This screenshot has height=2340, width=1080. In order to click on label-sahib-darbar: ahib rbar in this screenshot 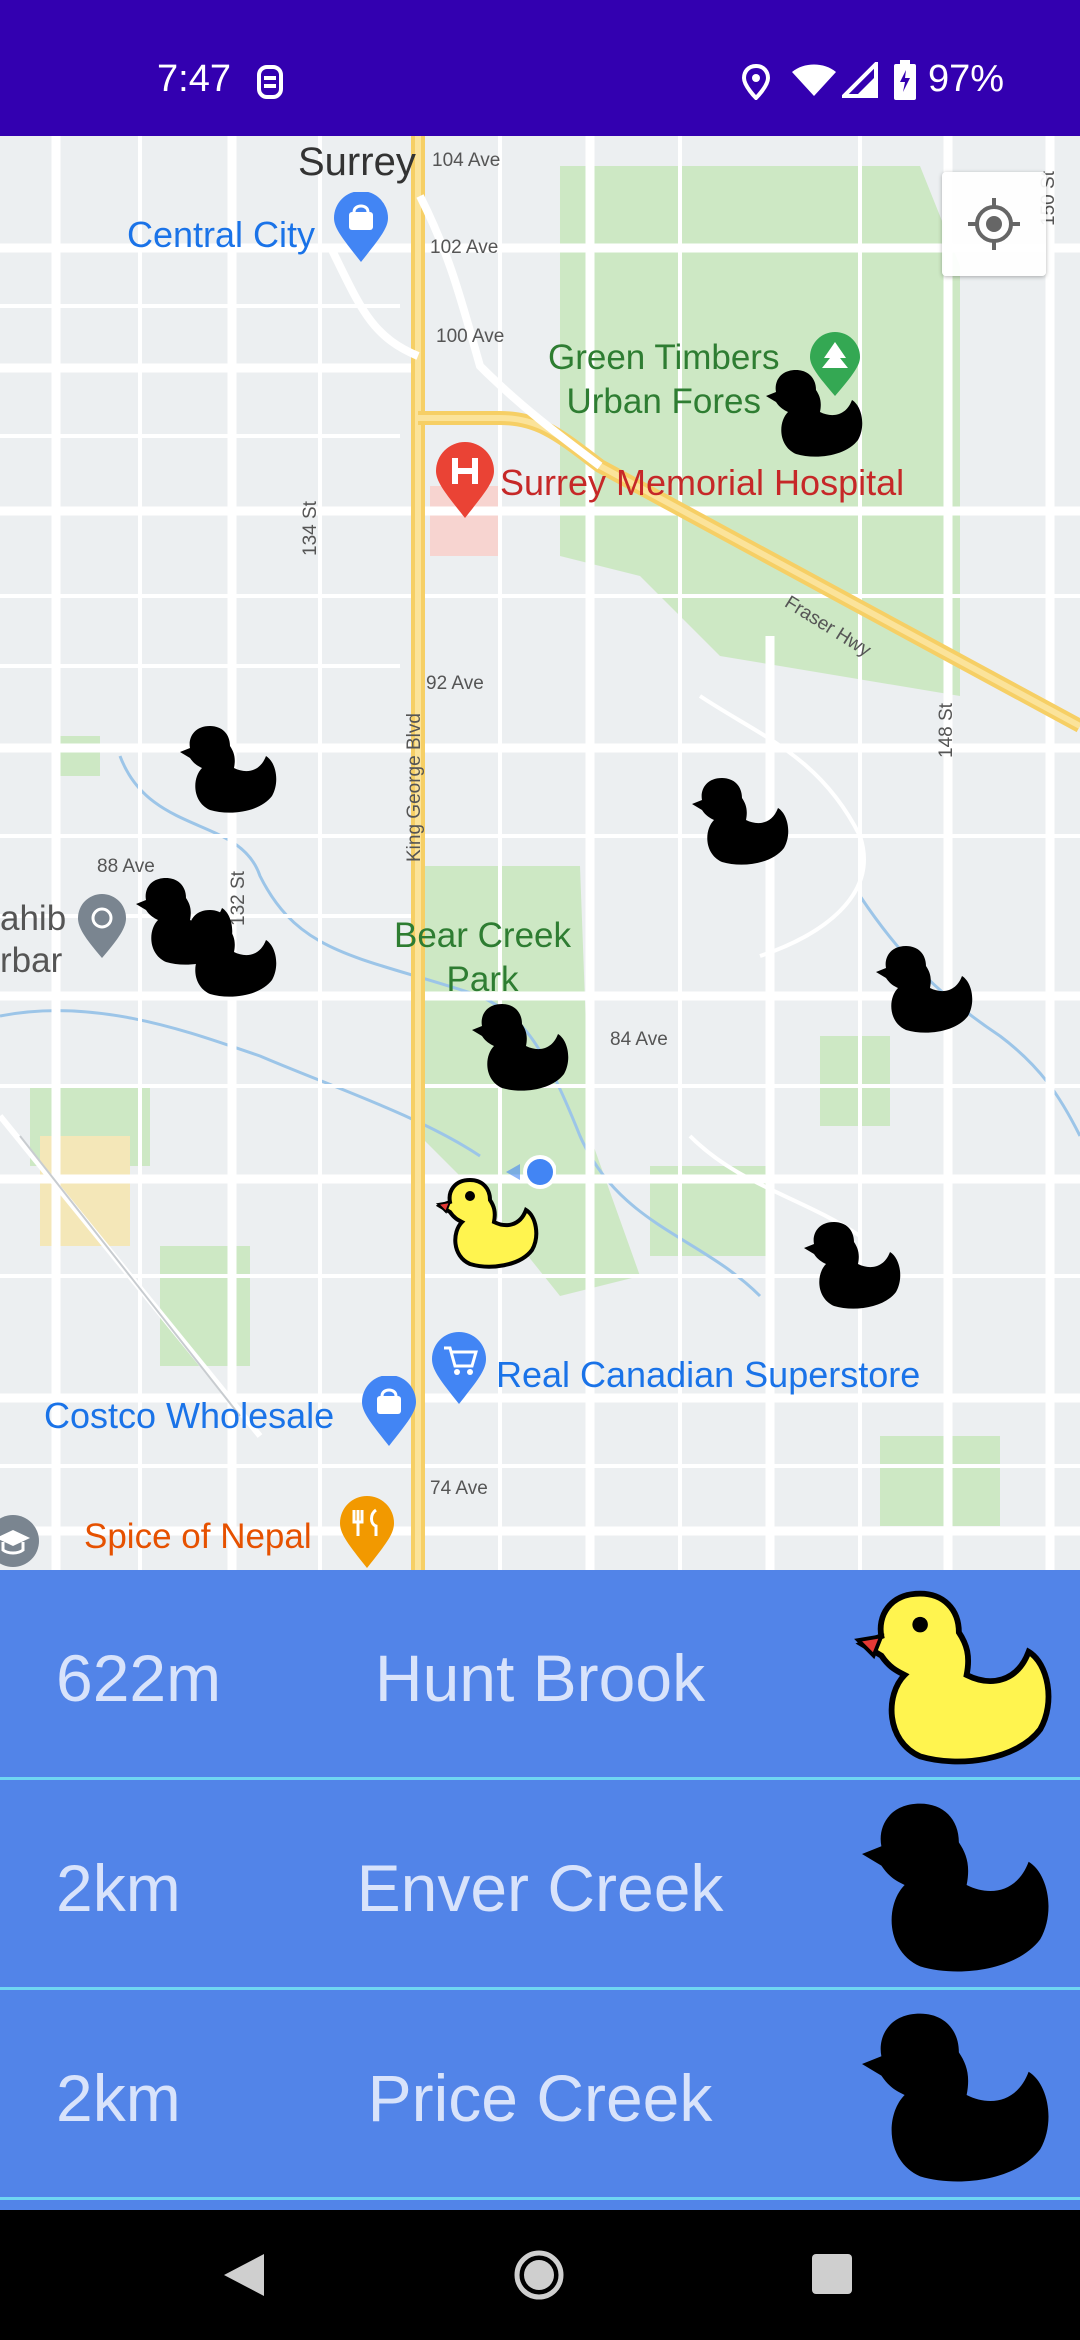, I will do `click(33, 940)`.